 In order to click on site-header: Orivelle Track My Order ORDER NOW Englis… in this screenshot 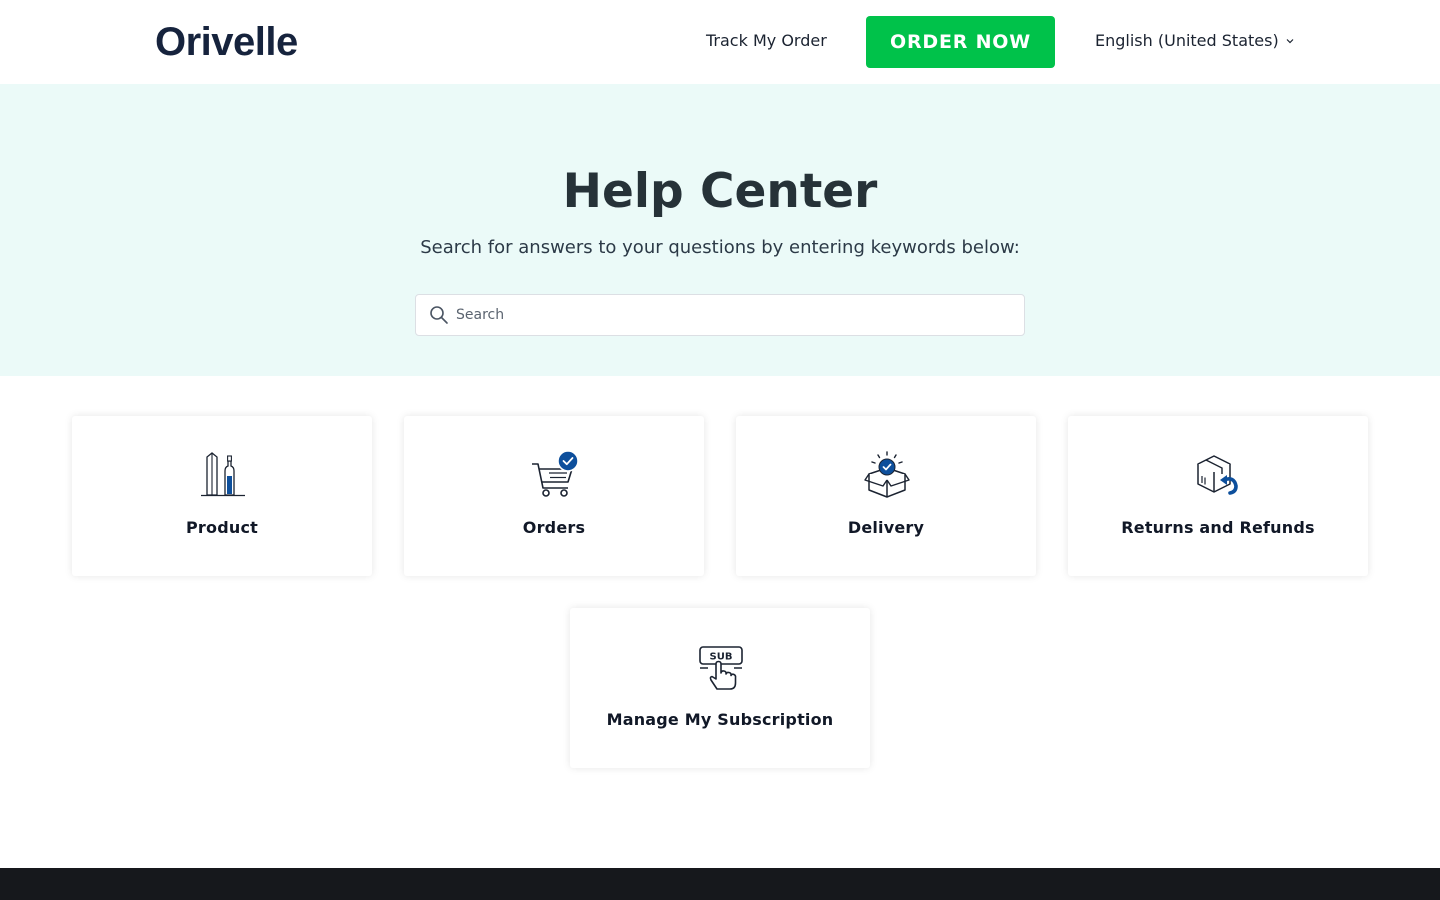, I will do `click(720, 42)`.